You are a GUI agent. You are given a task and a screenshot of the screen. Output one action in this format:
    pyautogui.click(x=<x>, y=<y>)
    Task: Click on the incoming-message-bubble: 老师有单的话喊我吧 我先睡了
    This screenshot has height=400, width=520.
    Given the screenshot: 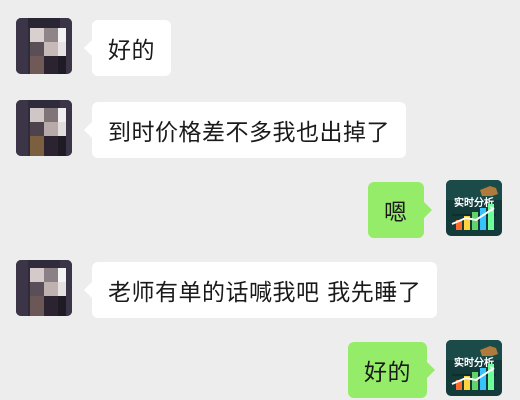 What is the action you would take?
    pyautogui.click(x=260, y=290)
    